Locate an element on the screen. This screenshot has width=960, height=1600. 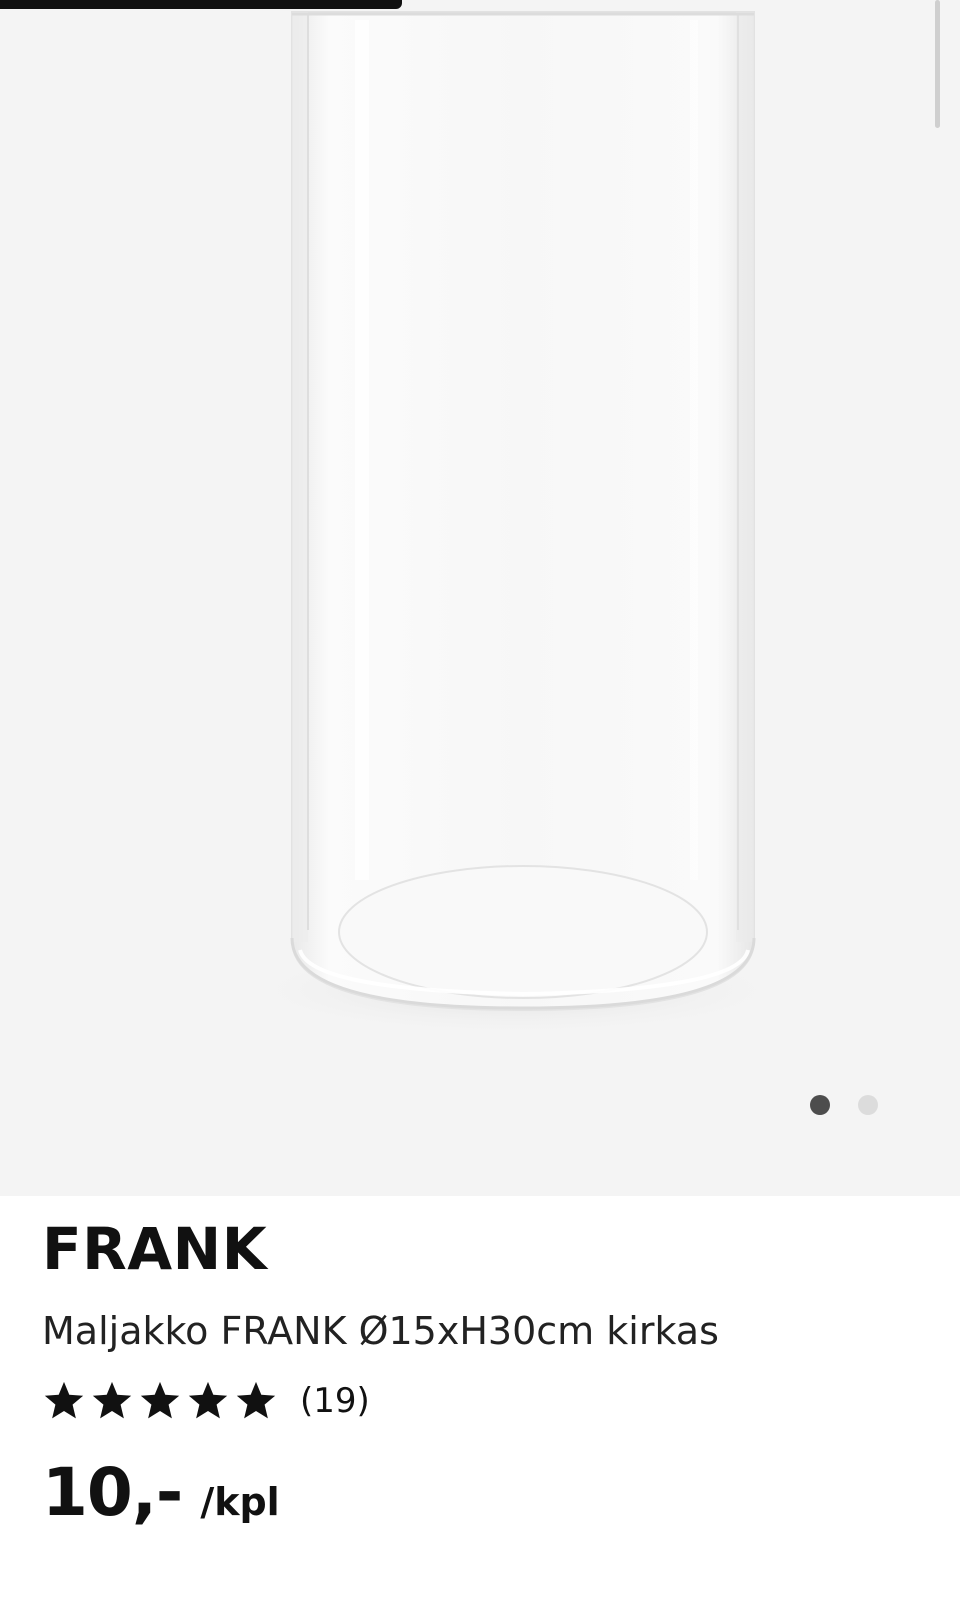
price-amount: 10,- is located at coordinates (112, 1492).